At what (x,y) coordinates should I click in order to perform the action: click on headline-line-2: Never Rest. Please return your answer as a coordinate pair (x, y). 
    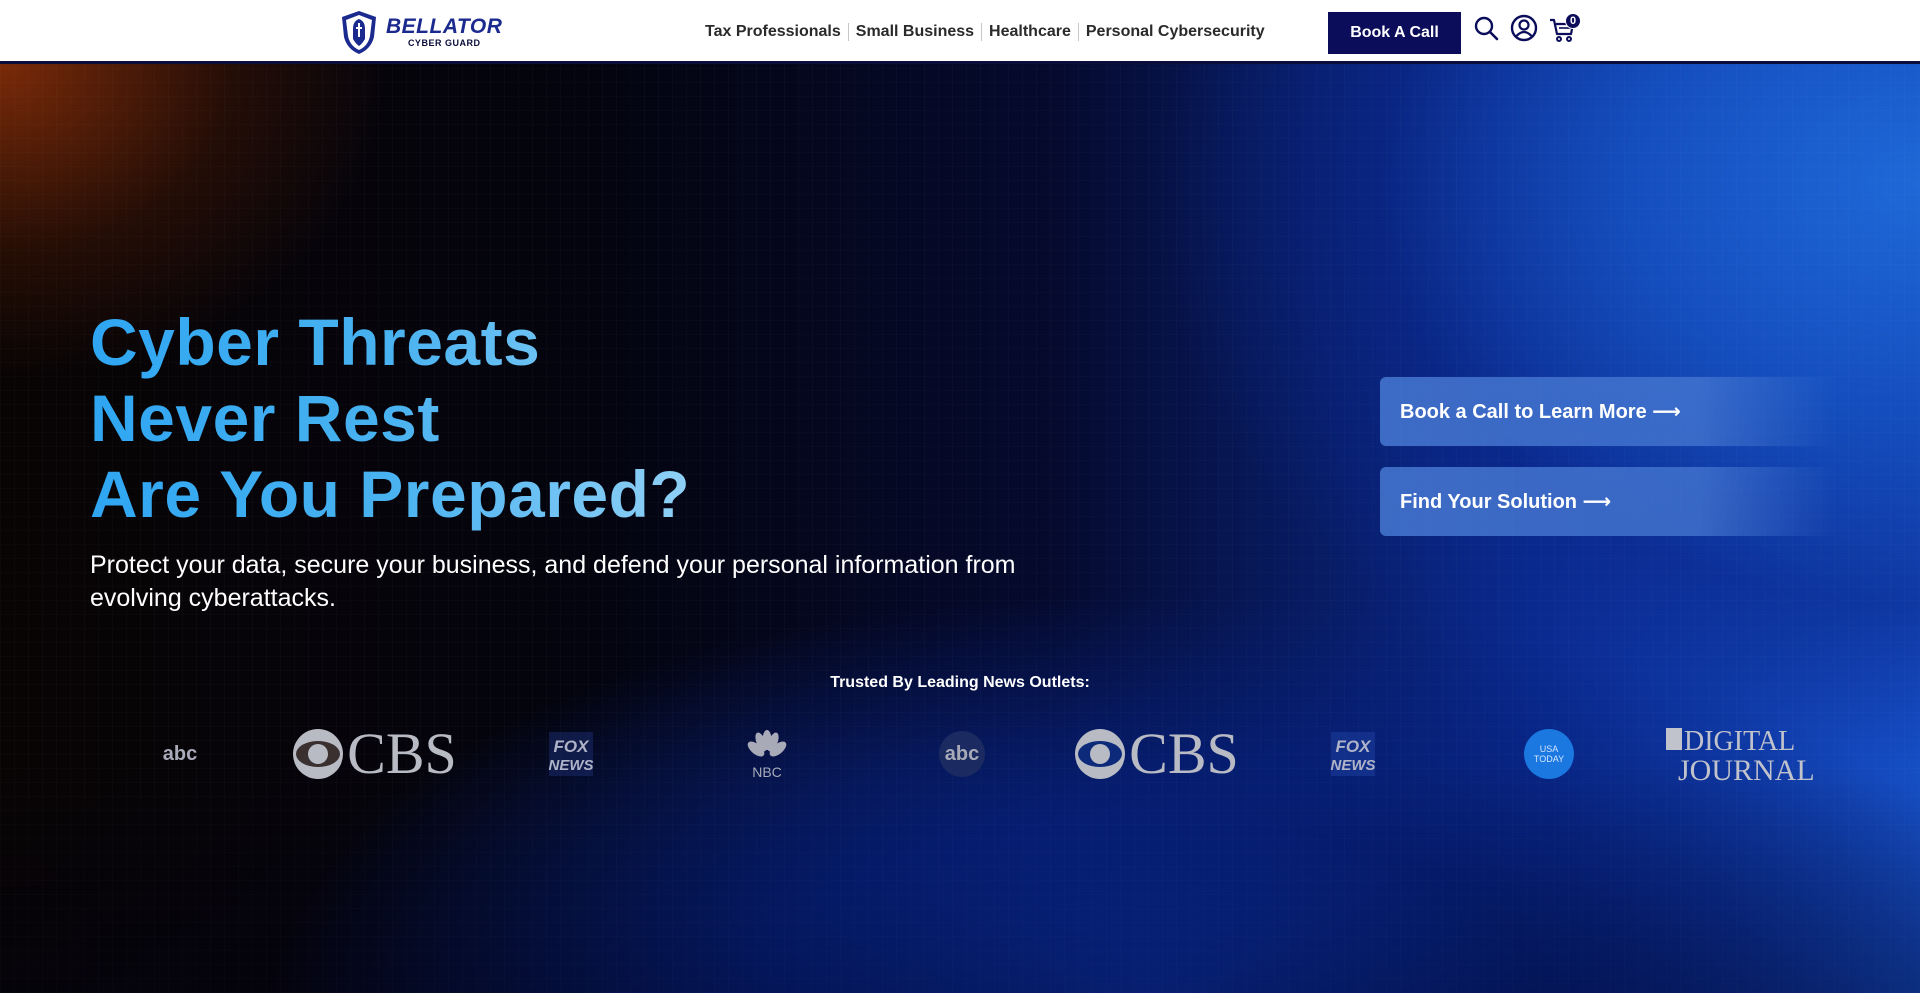
    Looking at the image, I should click on (390, 418).